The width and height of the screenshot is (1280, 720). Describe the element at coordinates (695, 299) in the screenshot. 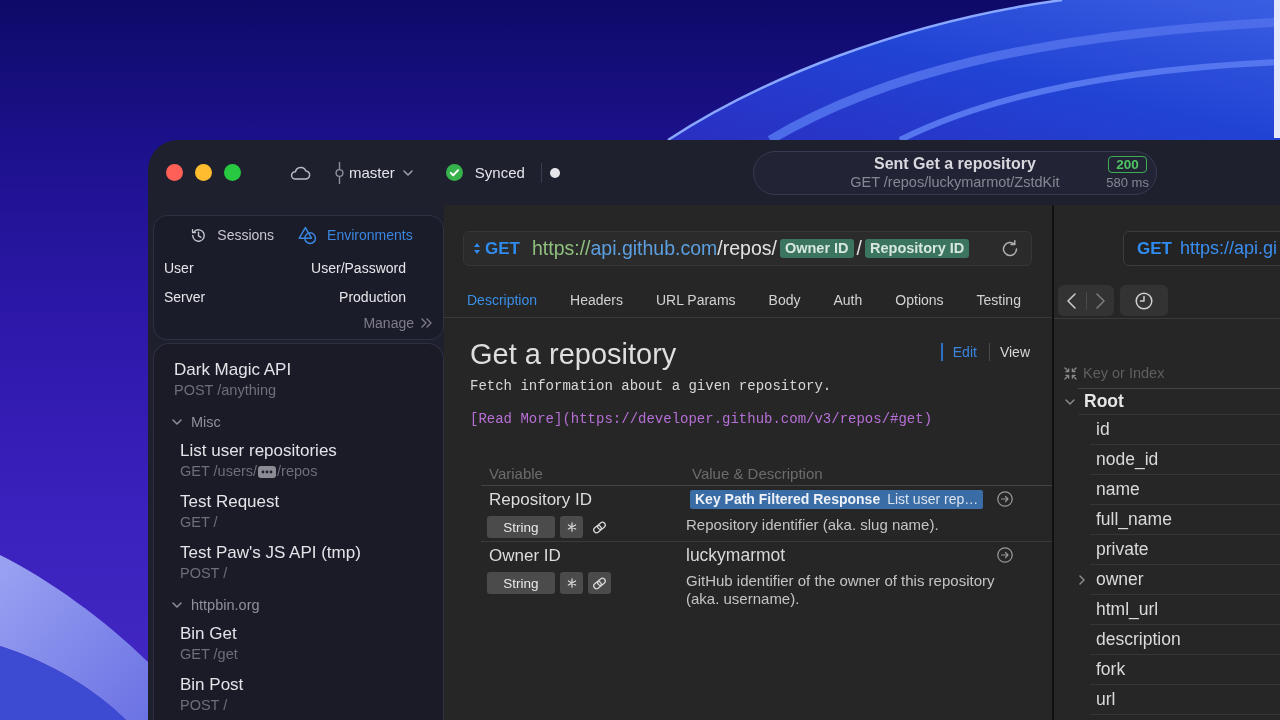

I see `editor-tab: URL Params` at that location.